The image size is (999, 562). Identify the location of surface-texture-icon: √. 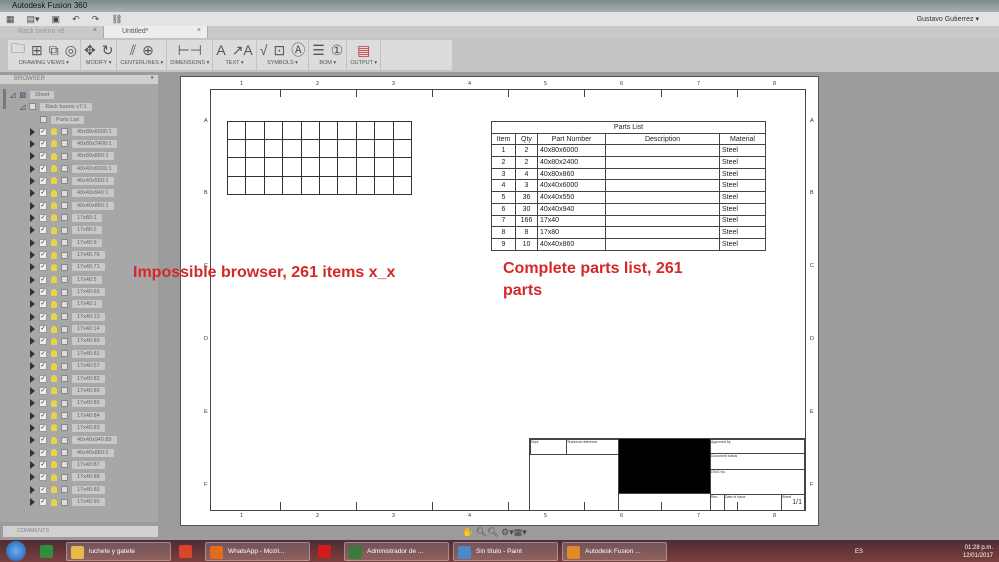
(264, 50).